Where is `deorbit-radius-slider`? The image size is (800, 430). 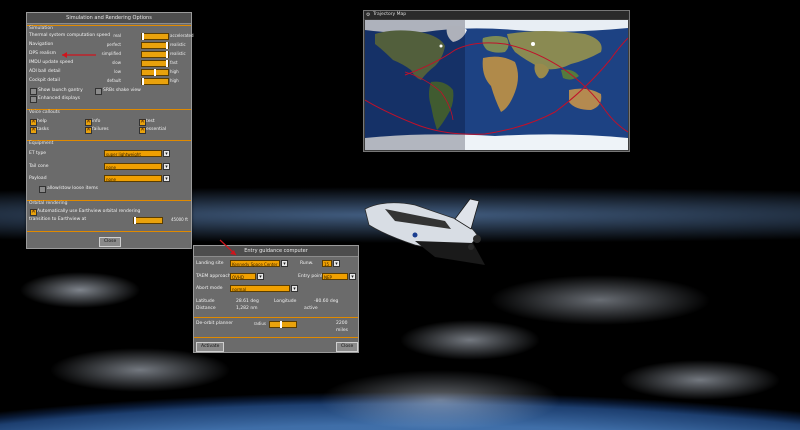 deorbit-radius-slider is located at coordinates (283, 324).